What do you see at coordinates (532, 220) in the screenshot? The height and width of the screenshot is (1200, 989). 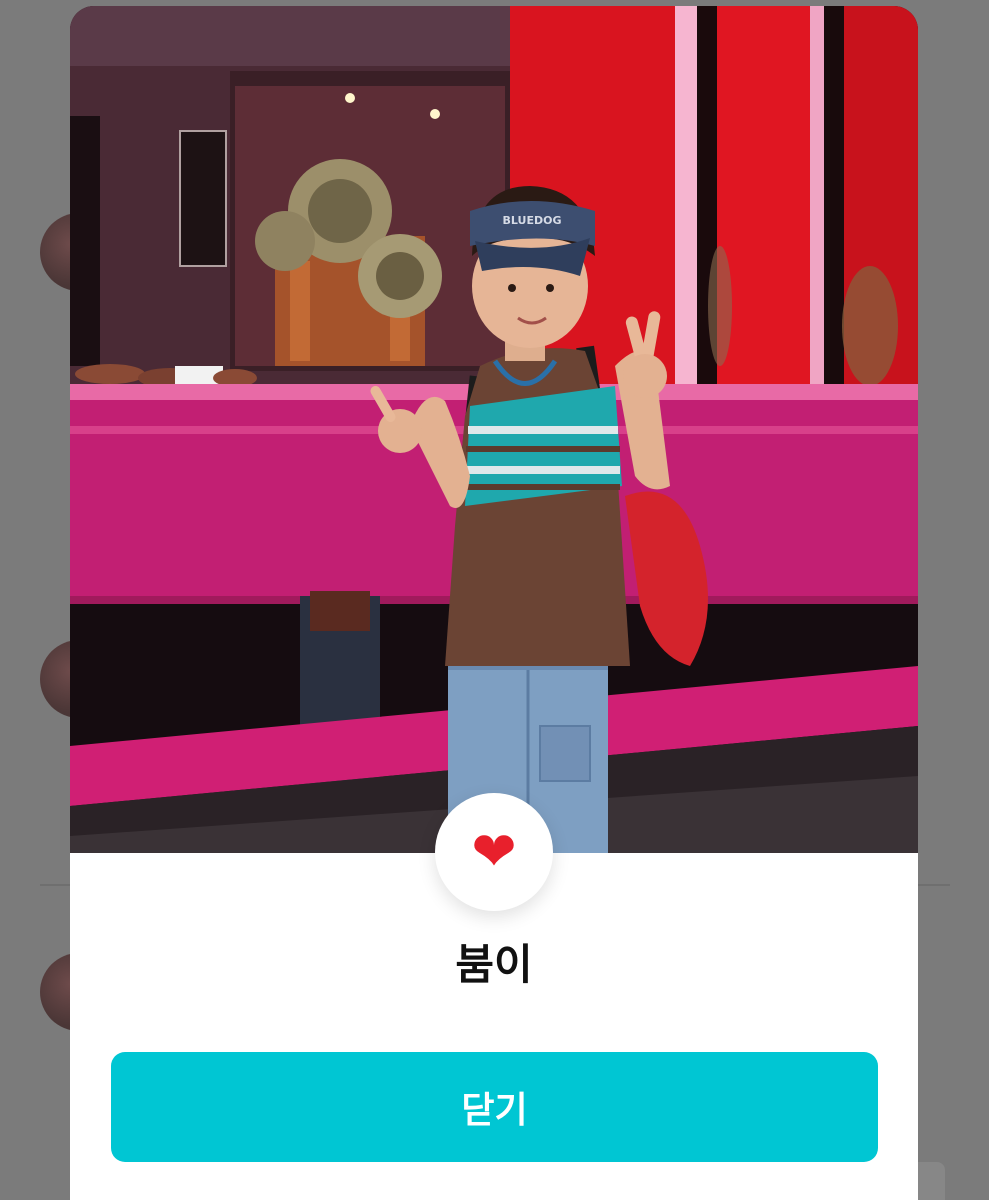 I see `svg-text: BLUEDOG` at bounding box center [532, 220].